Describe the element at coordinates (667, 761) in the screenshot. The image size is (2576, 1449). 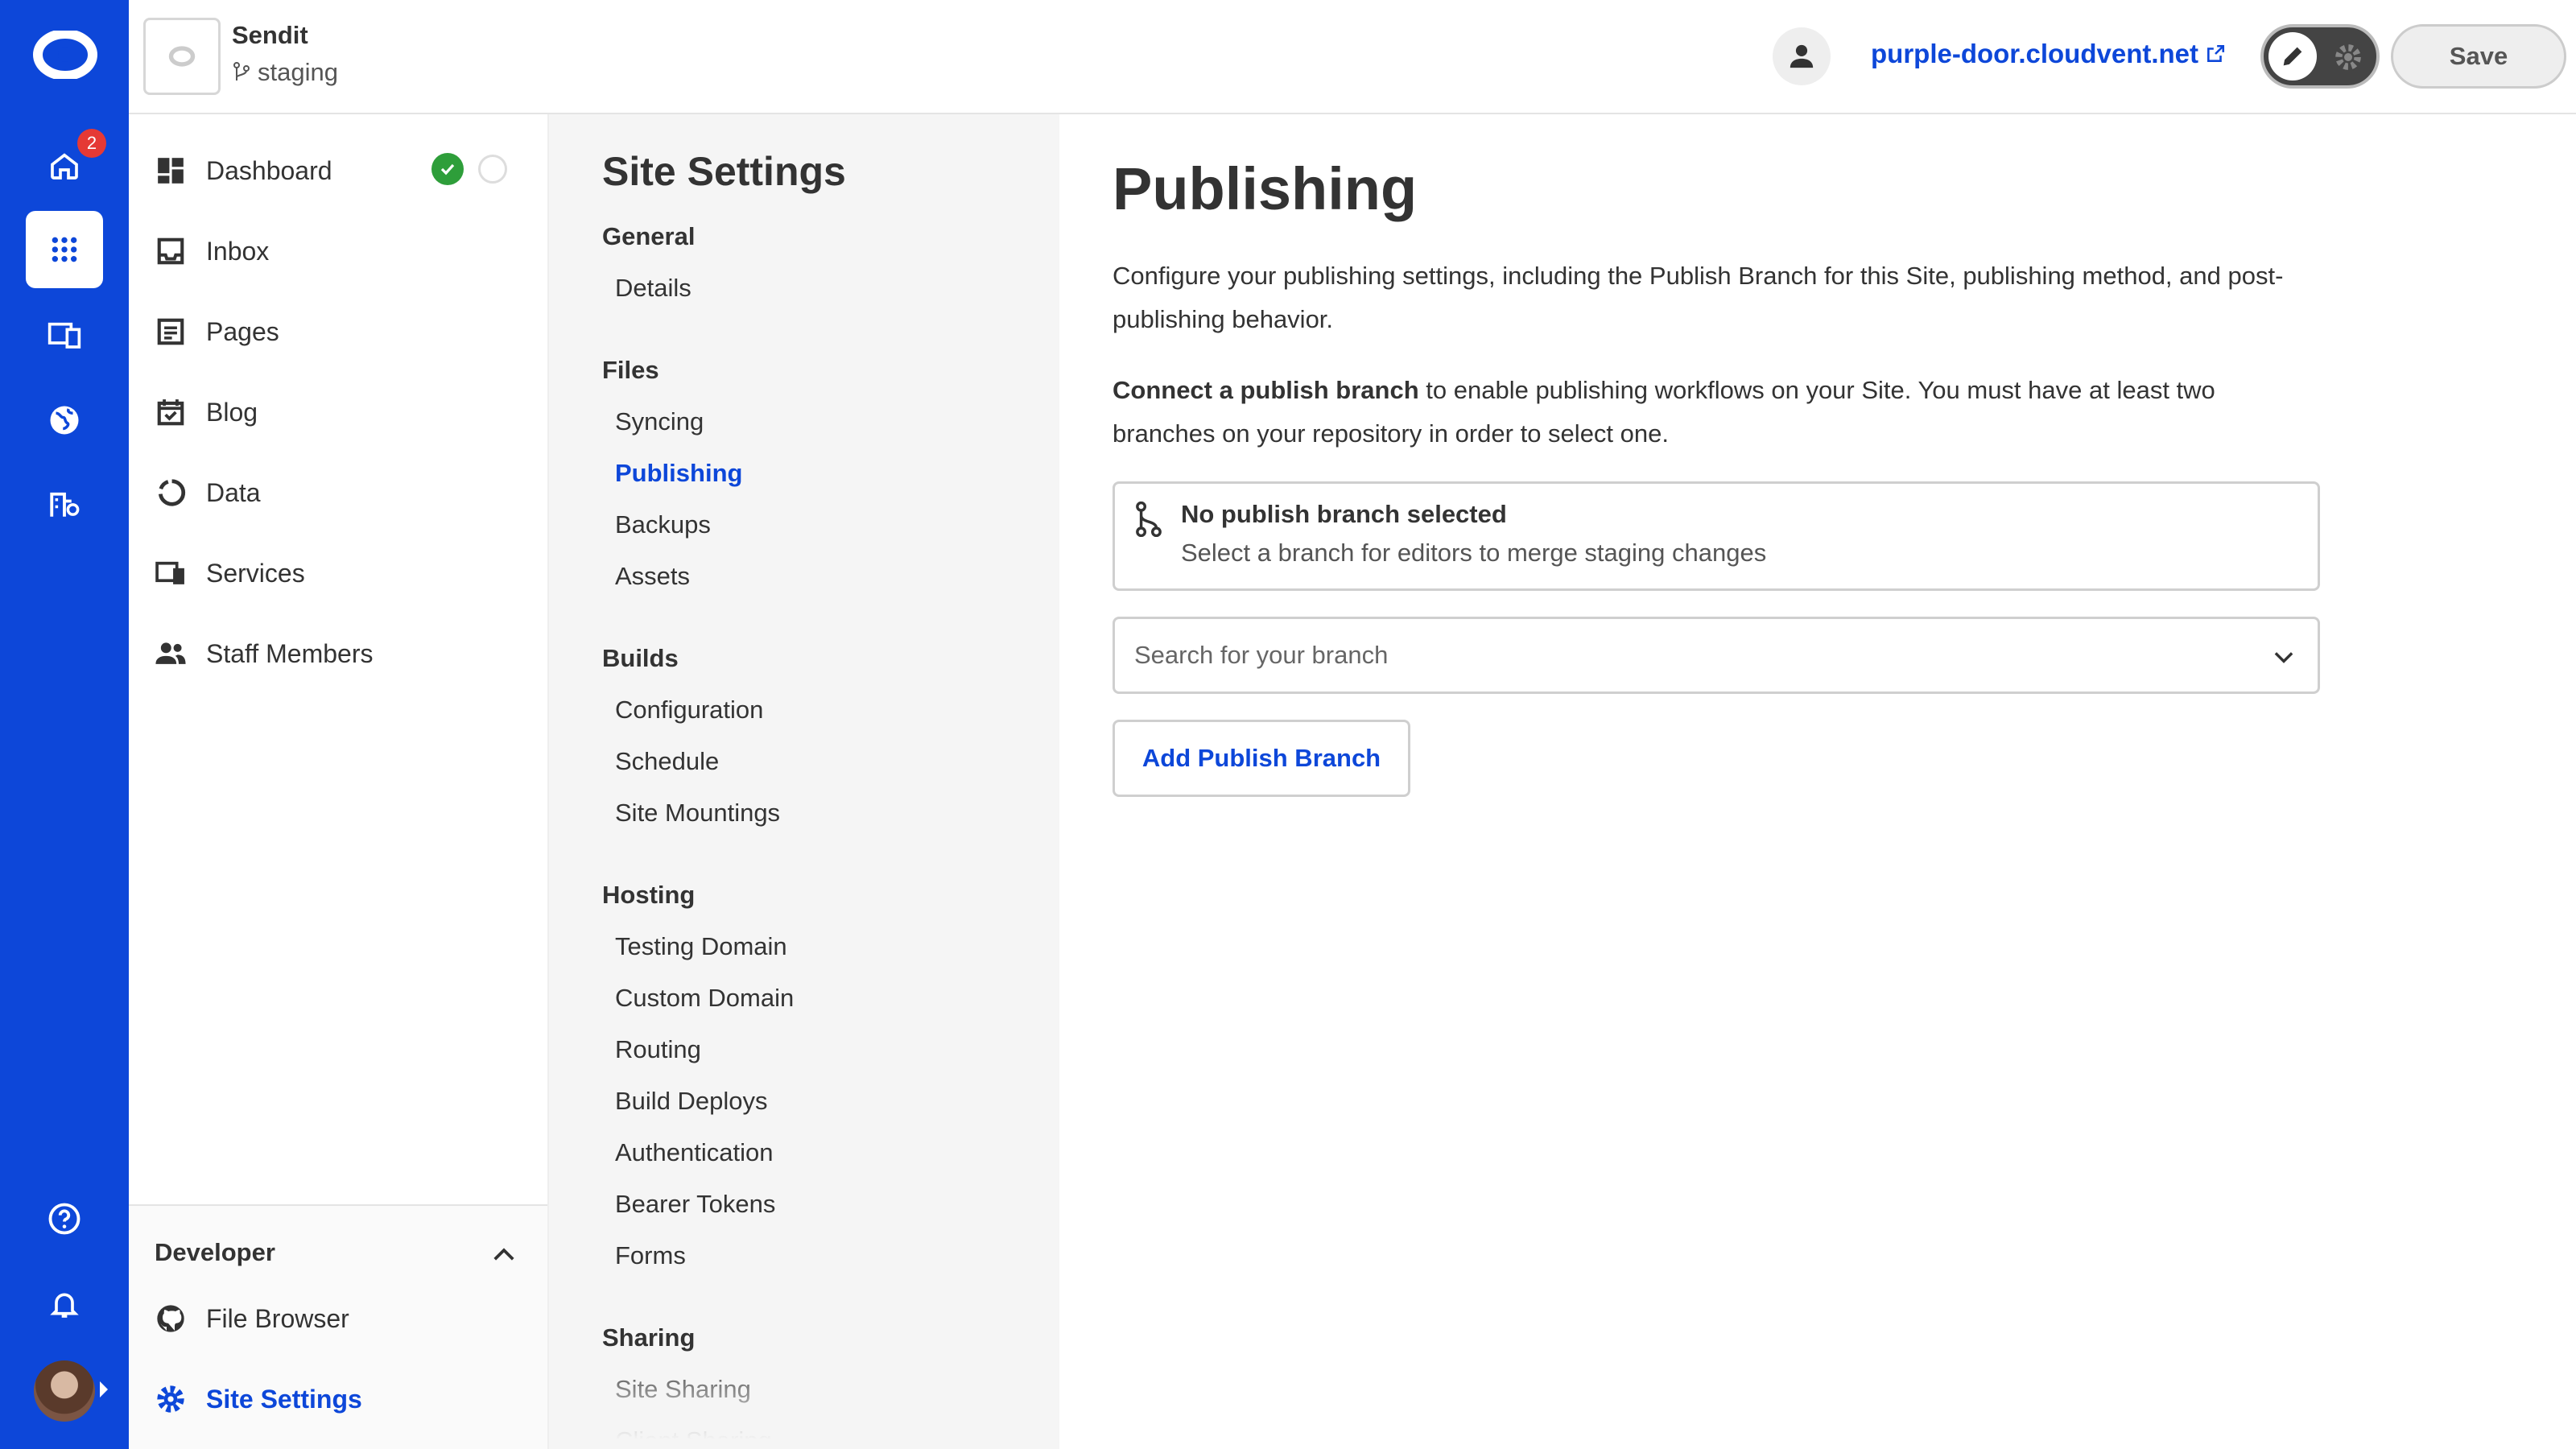
I see `subnav-link-schedule: Schedule` at that location.